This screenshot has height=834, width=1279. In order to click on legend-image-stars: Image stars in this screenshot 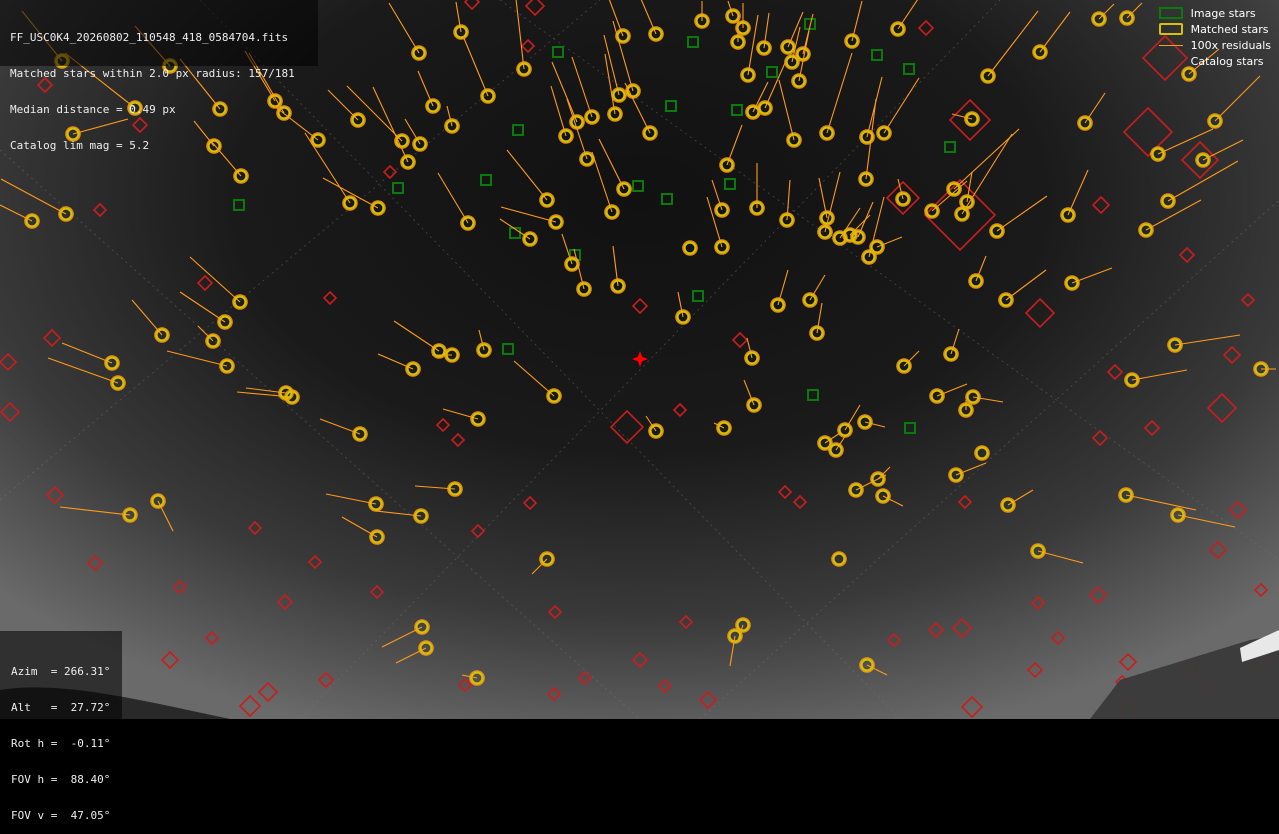, I will do `click(1214, 13)`.